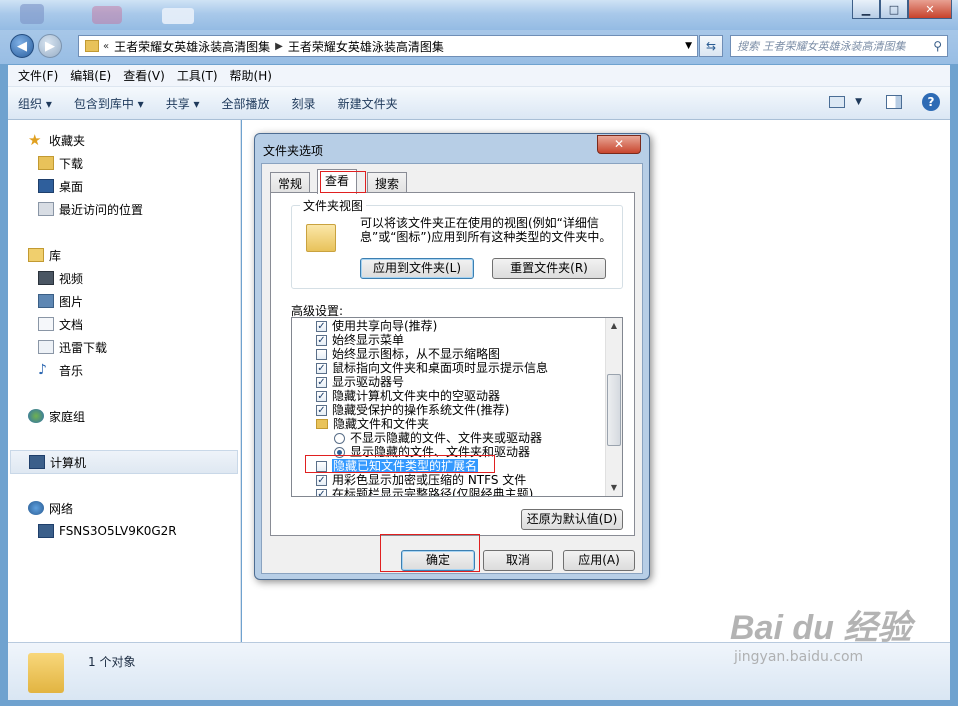 This screenshot has width=958, height=706. I want to click on nav-label: 库, so click(55, 255).